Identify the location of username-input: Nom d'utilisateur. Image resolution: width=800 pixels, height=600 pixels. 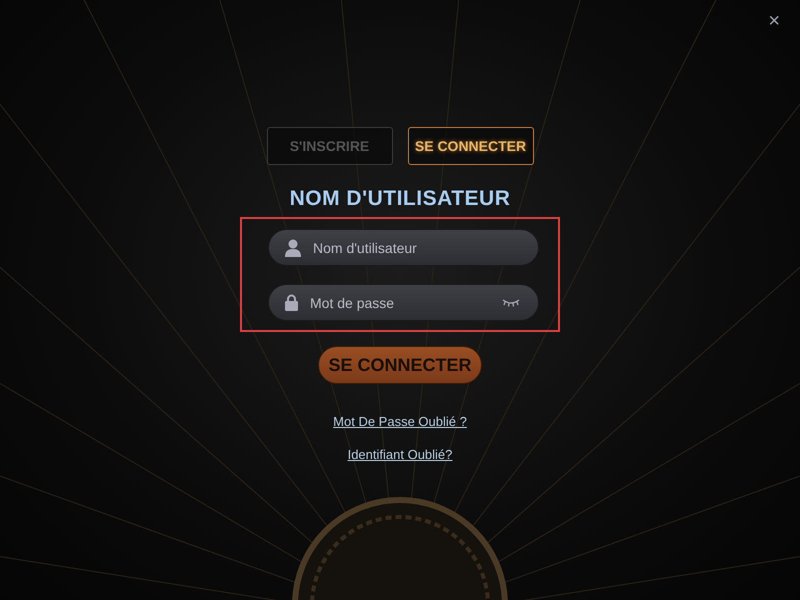
(415, 247).